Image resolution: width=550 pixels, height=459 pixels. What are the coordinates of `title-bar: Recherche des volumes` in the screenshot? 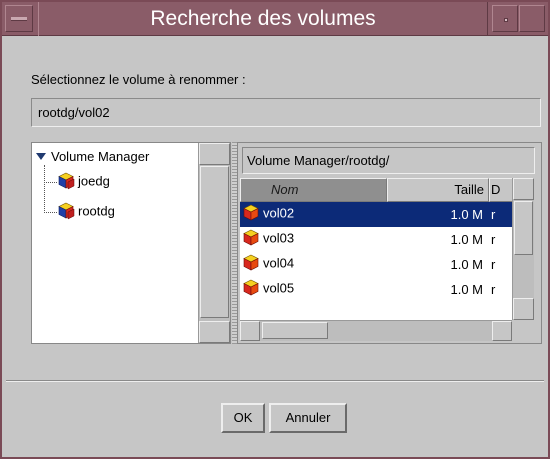 It's located at (275, 19).